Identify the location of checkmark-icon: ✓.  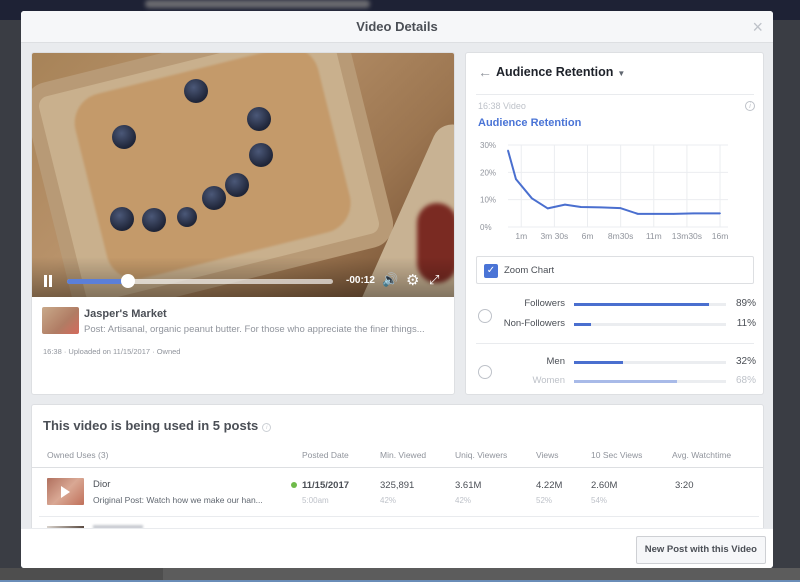
(491, 271).